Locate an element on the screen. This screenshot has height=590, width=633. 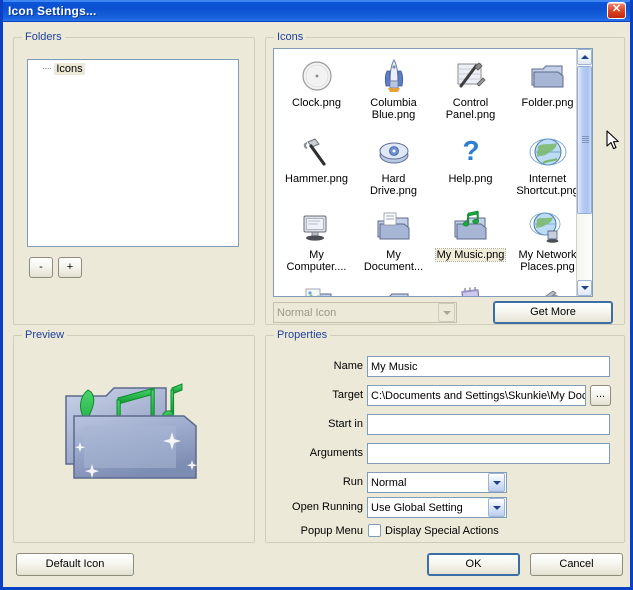
icon-item-label: Help.png is located at coordinates (470, 179).